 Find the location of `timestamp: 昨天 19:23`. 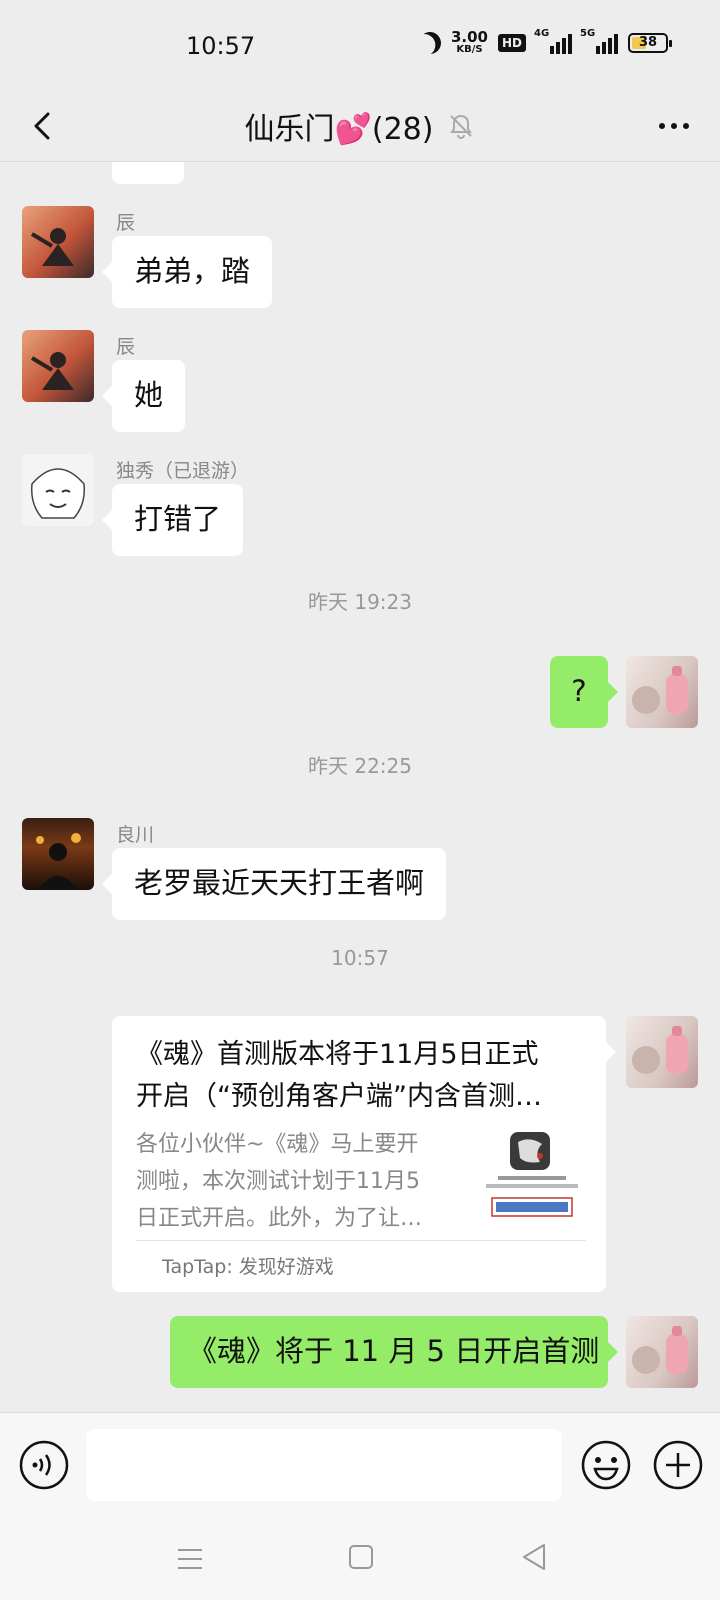

timestamp: 昨天 19:23 is located at coordinates (360, 602).